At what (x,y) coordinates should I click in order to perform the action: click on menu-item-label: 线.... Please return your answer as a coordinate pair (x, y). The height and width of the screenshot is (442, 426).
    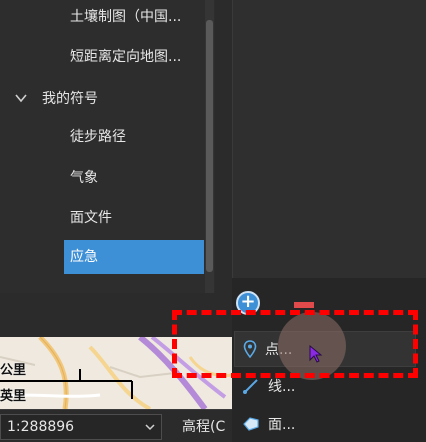
    Looking at the image, I should click on (282, 387).